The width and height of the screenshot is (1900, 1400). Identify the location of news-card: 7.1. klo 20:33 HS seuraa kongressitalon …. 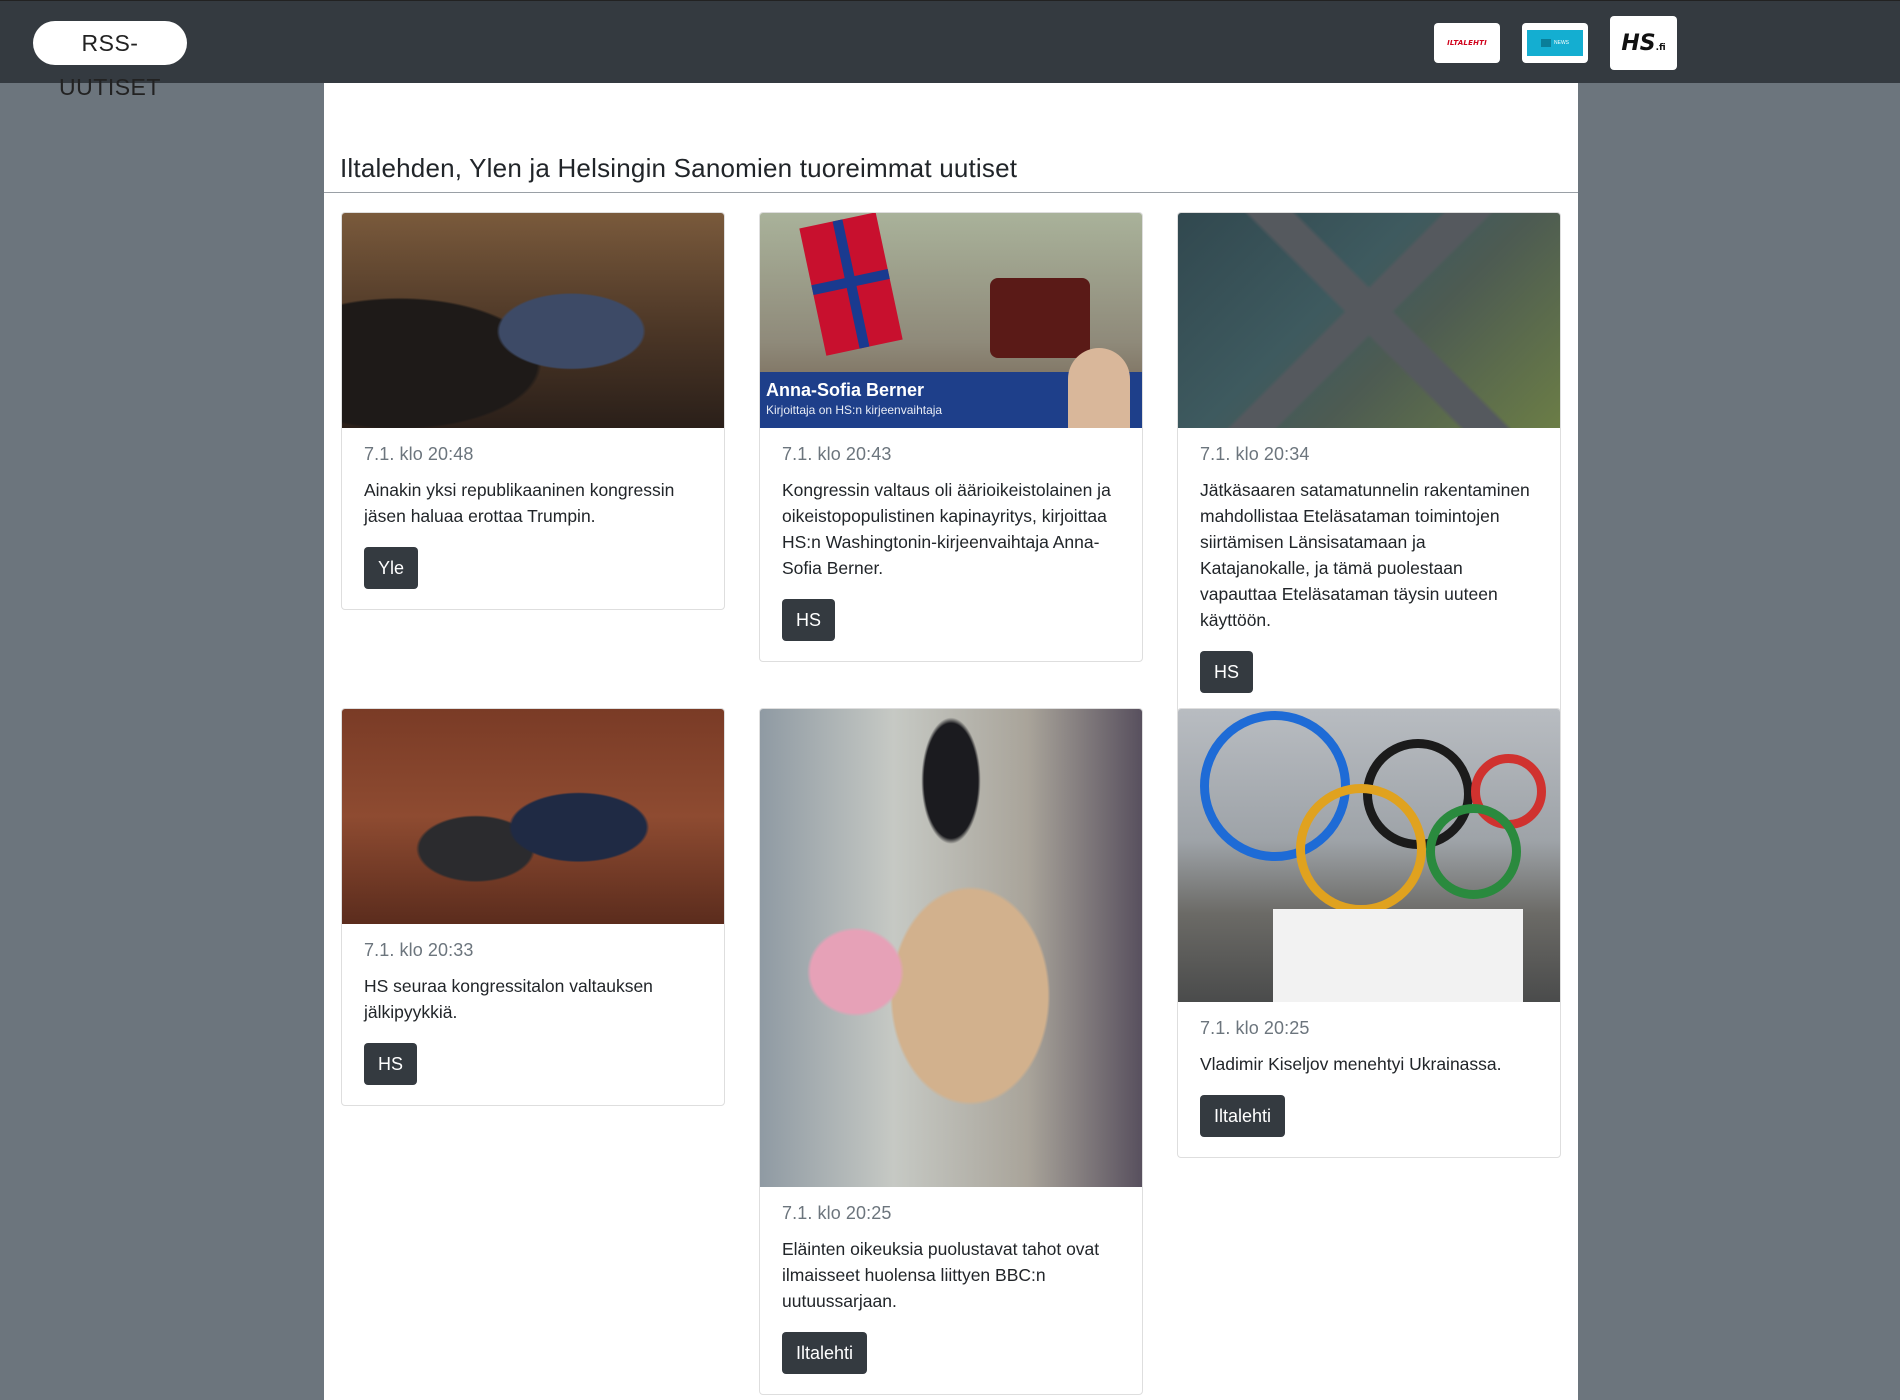
(533, 907).